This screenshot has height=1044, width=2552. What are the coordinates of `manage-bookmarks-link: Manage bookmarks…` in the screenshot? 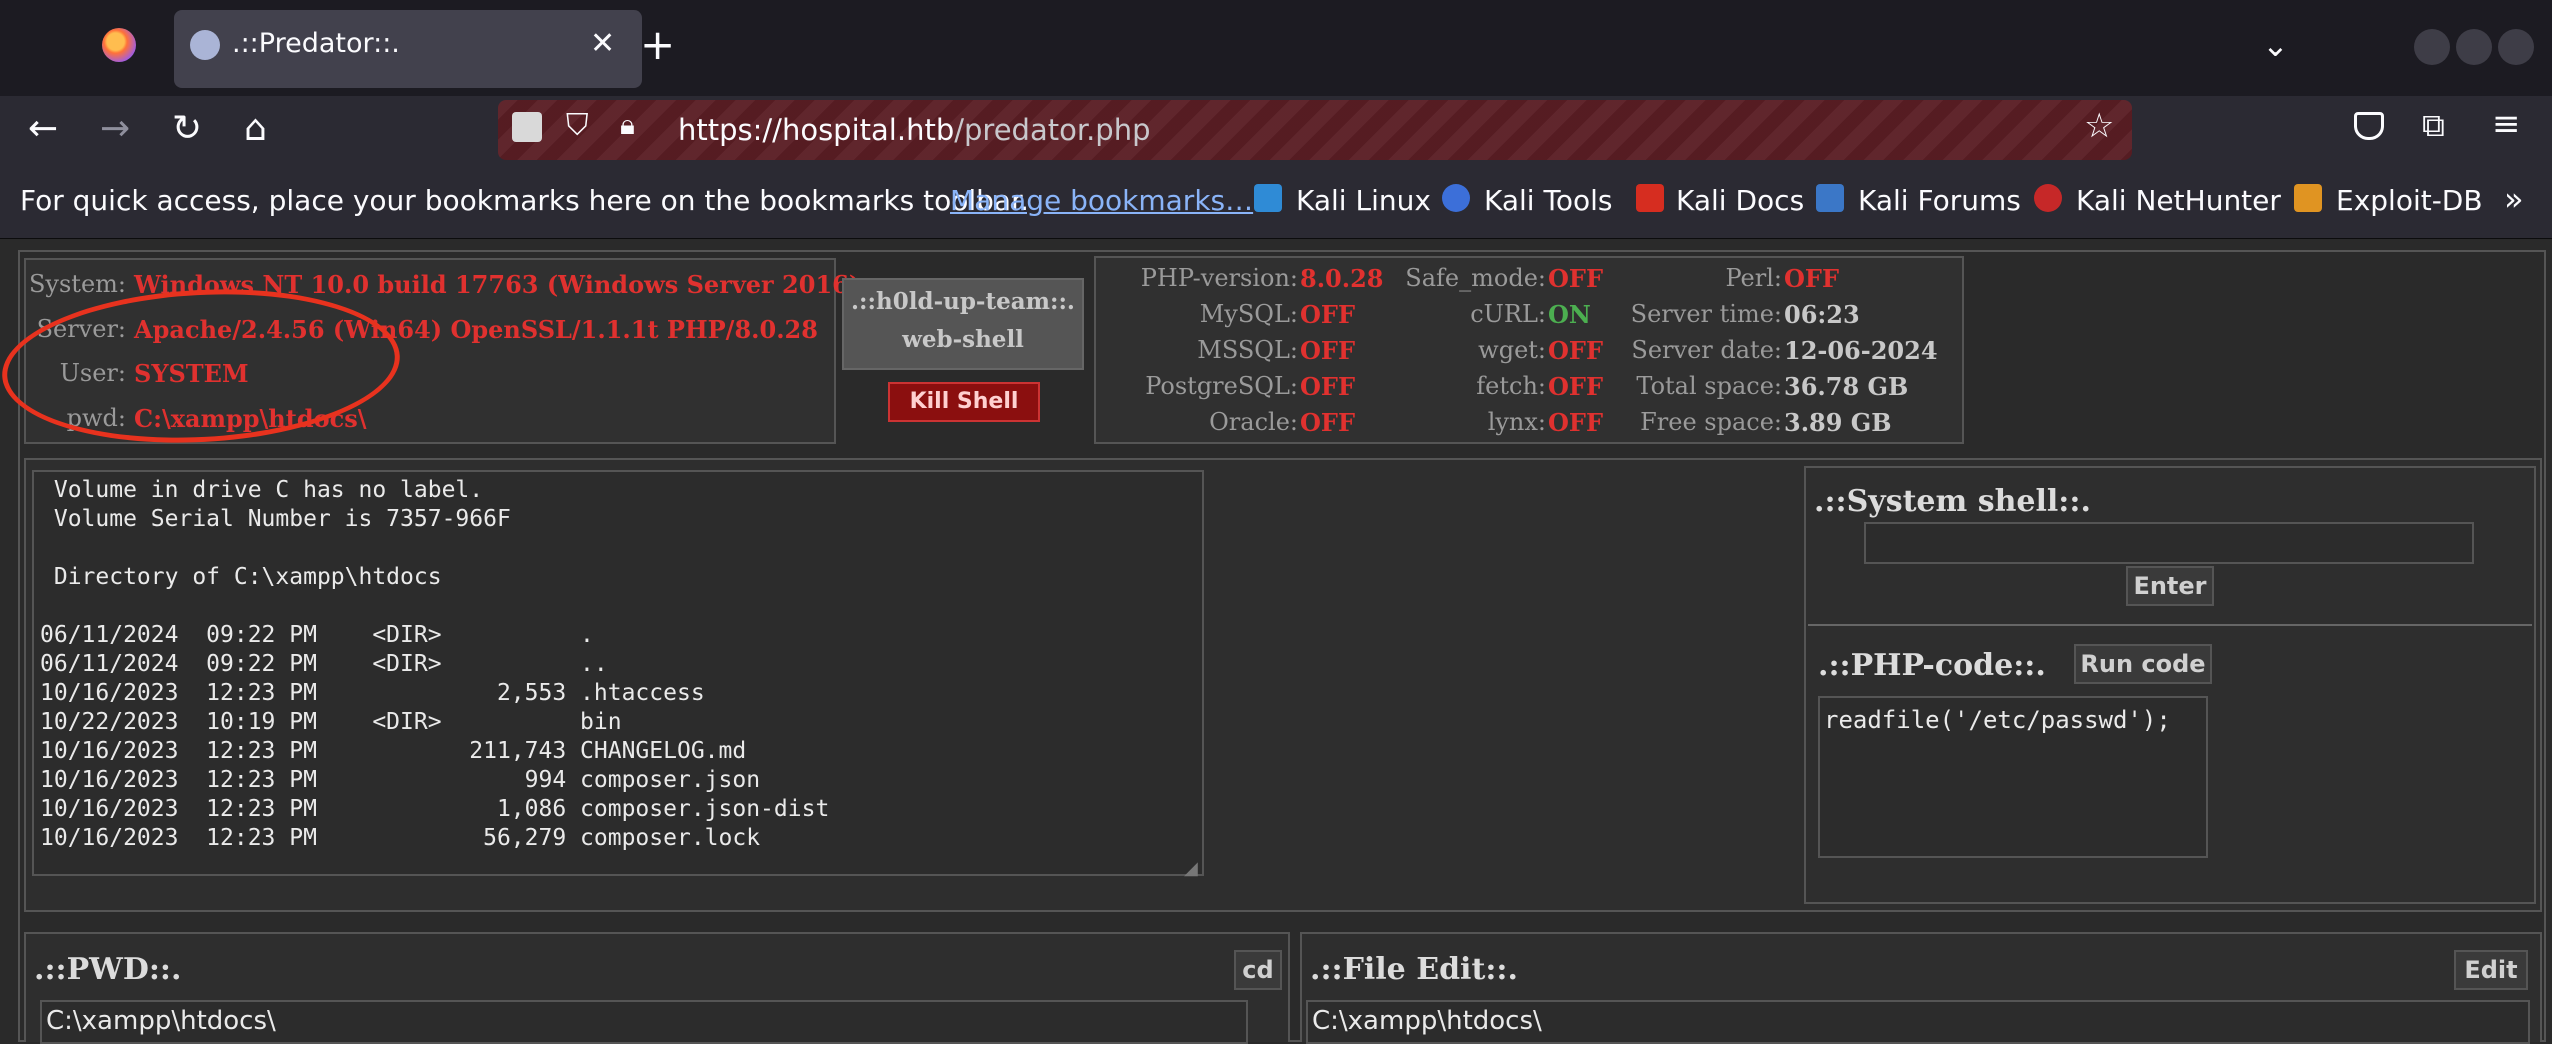 It's located at (1101, 200).